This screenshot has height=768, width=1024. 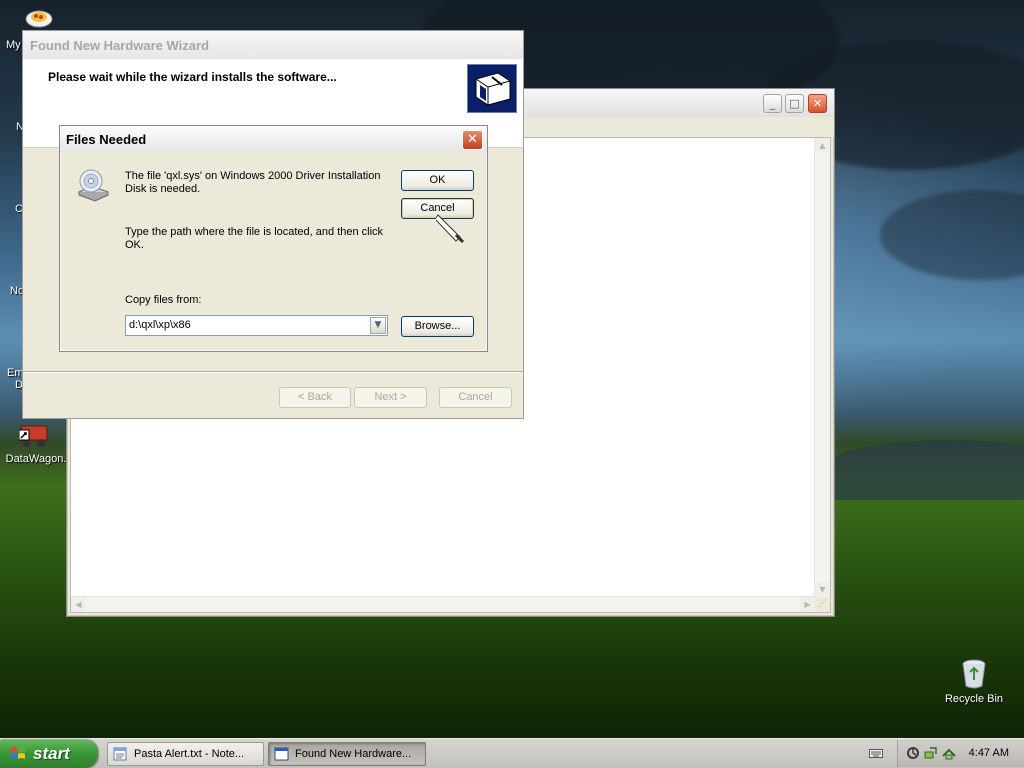 I want to click on pasta-icon, so click(x=39, y=17).